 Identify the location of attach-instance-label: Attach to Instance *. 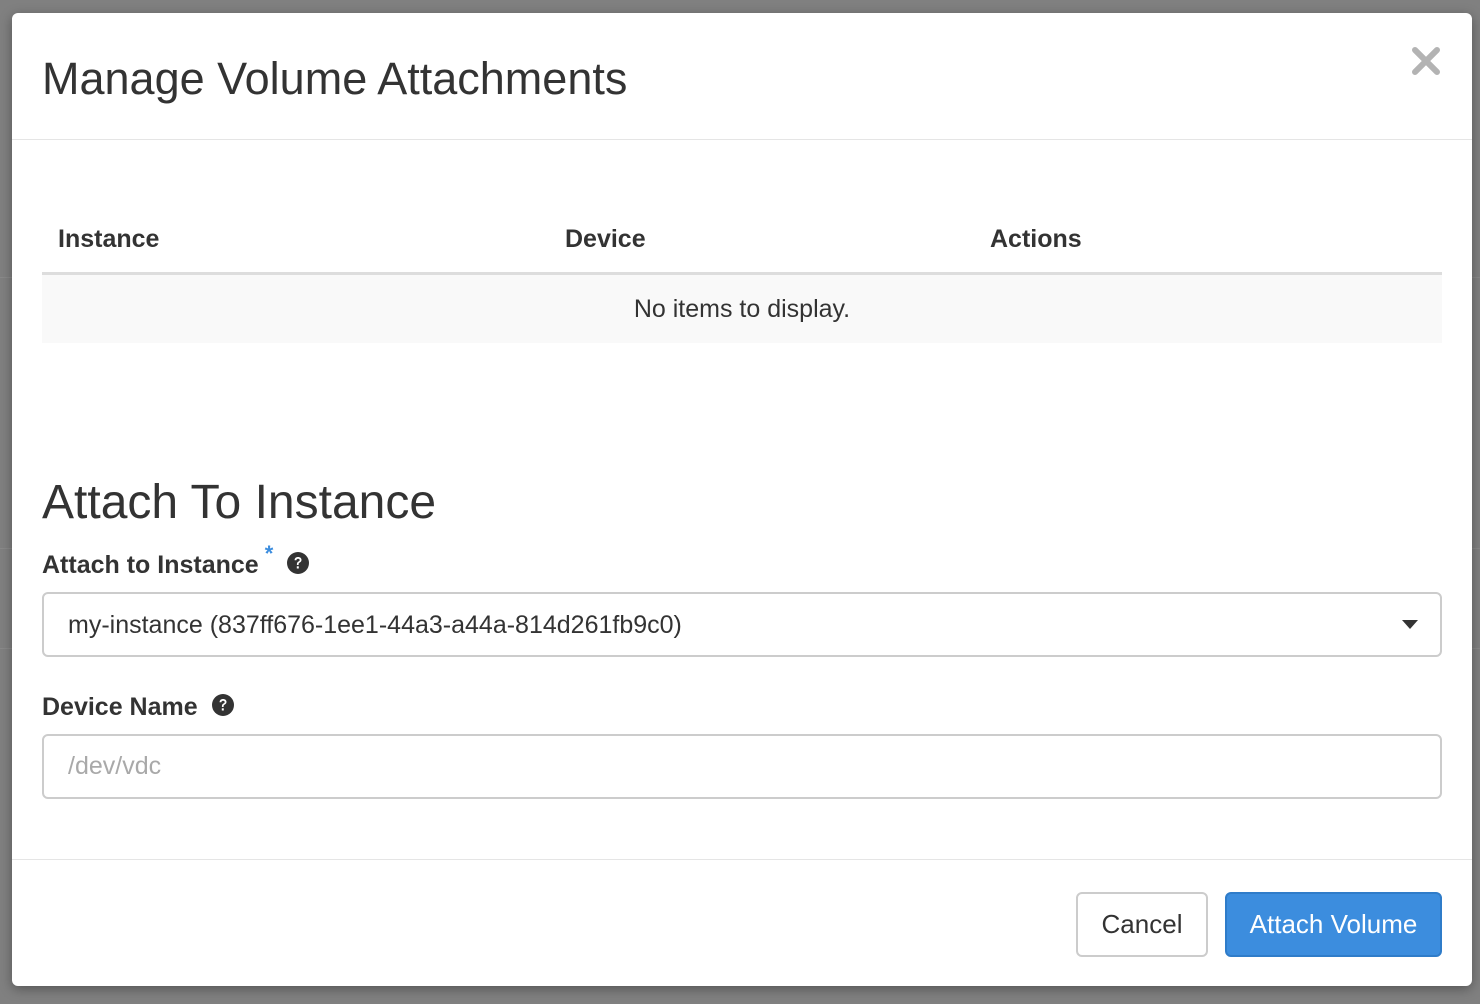
(176, 561).